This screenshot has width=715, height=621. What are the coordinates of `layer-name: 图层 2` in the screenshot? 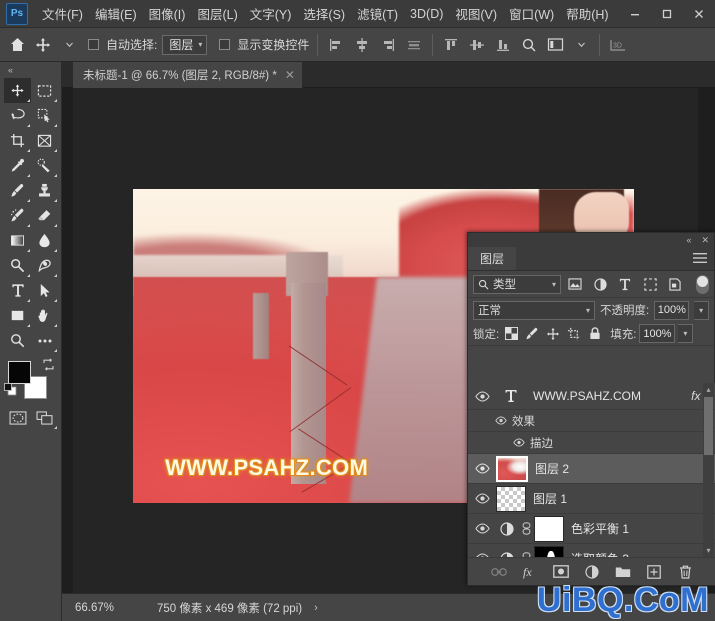 It's located at (552, 468).